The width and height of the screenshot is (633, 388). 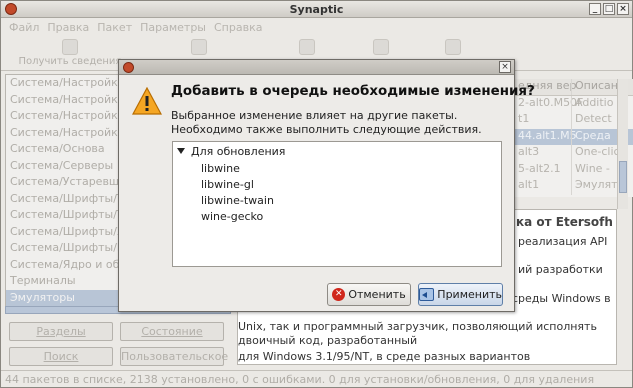 I want to click on search-toolbar-button, so click(x=453, y=47).